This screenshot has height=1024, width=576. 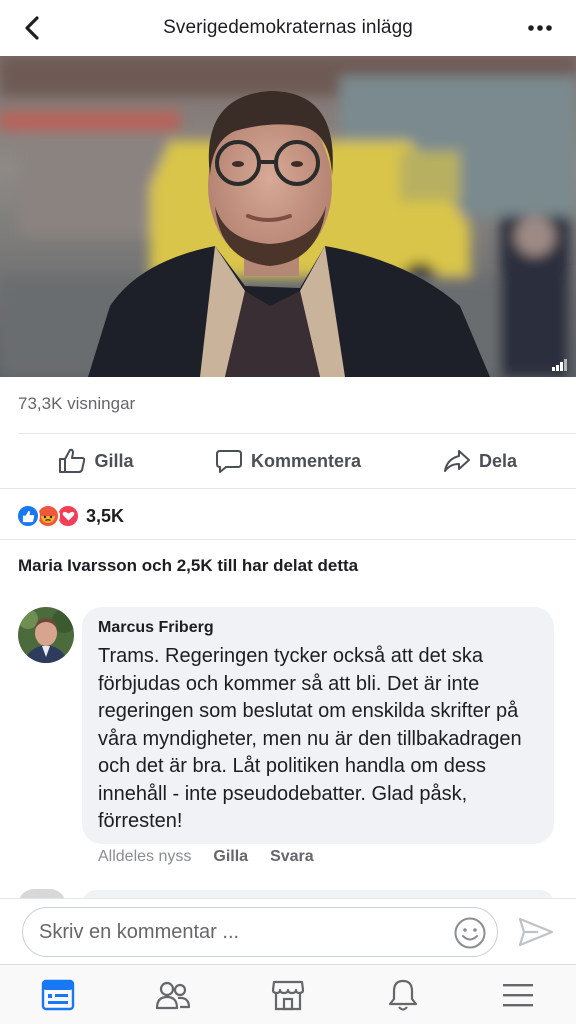 I want to click on bottom-navigation, so click(x=288, y=994).